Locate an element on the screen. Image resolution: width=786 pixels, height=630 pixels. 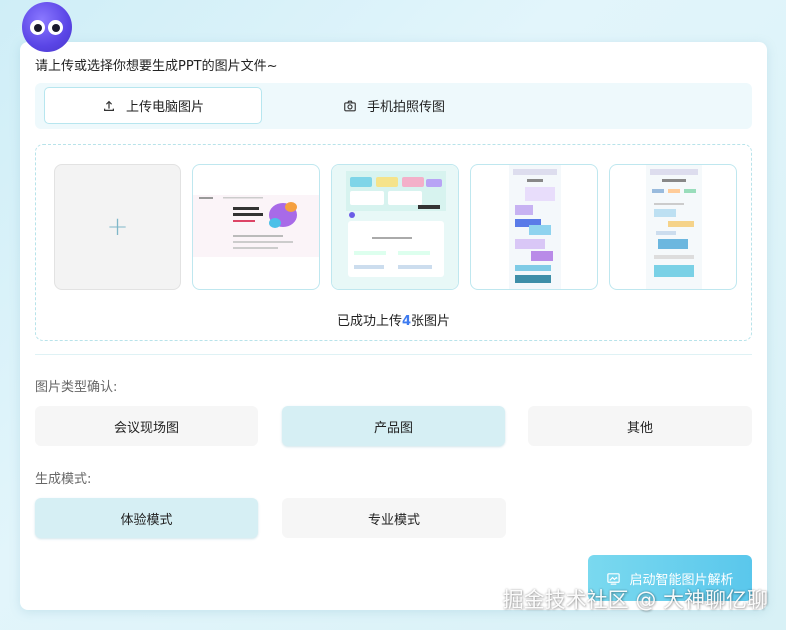
upload-status-suffix: 张图片 is located at coordinates (431, 321).